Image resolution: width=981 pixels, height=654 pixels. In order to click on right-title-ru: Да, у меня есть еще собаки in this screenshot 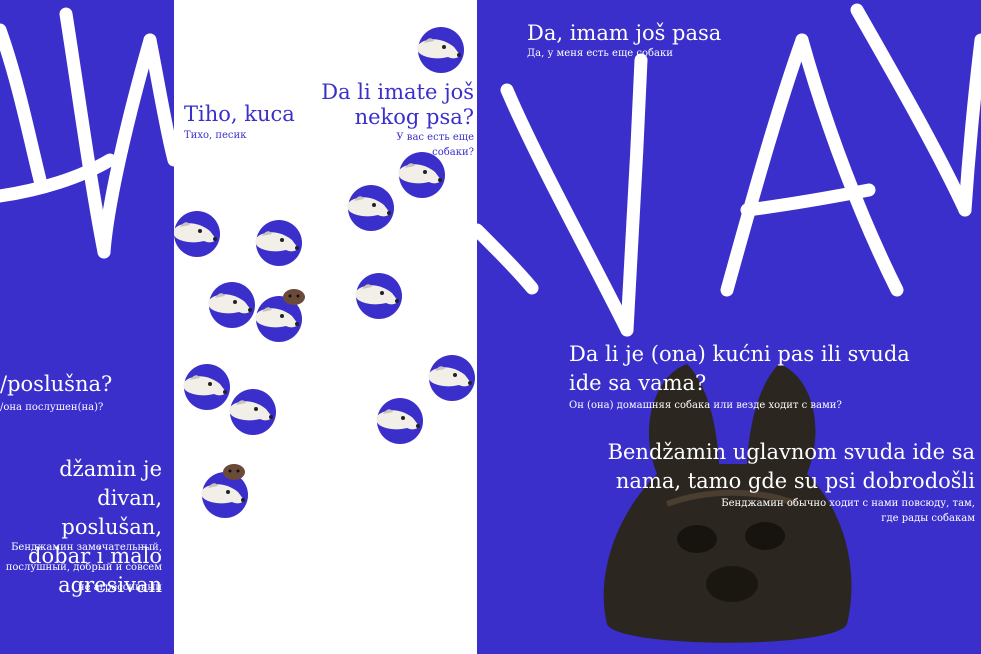, I will do `click(600, 53)`.